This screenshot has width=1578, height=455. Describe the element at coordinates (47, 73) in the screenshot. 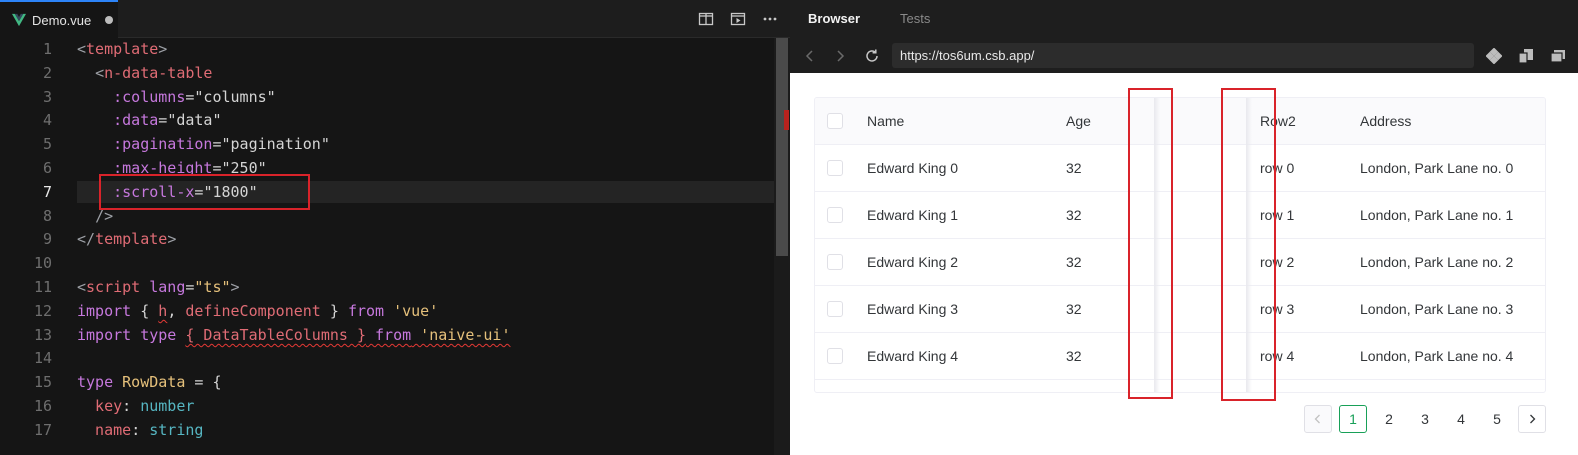

I see `line-number: 2` at that location.